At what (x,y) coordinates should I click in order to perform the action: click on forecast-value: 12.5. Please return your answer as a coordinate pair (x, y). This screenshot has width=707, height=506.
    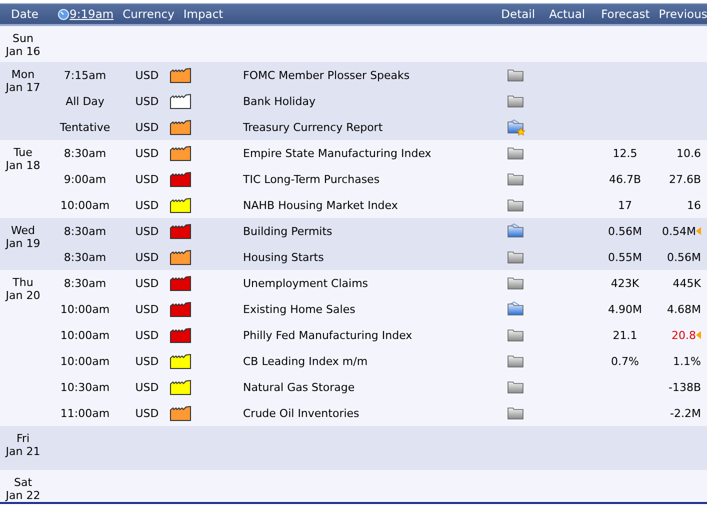
    Looking at the image, I should click on (625, 153).